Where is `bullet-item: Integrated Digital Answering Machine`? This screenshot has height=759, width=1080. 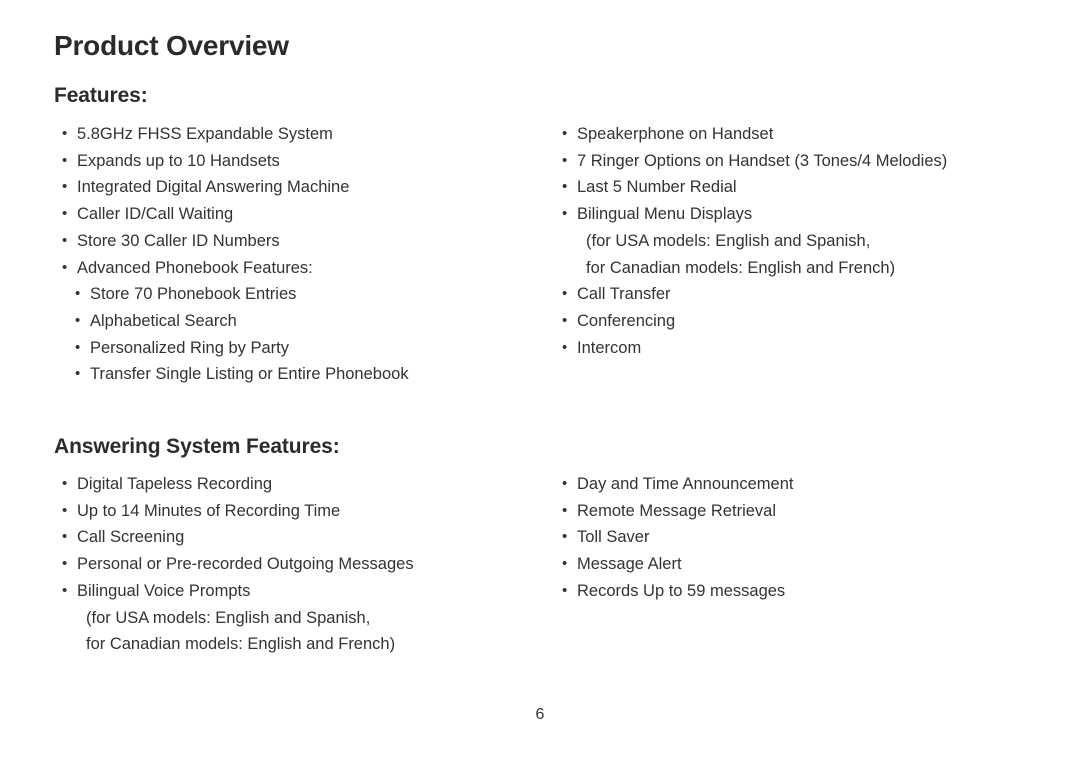 bullet-item: Integrated Digital Answering Machine is located at coordinates (297, 187).